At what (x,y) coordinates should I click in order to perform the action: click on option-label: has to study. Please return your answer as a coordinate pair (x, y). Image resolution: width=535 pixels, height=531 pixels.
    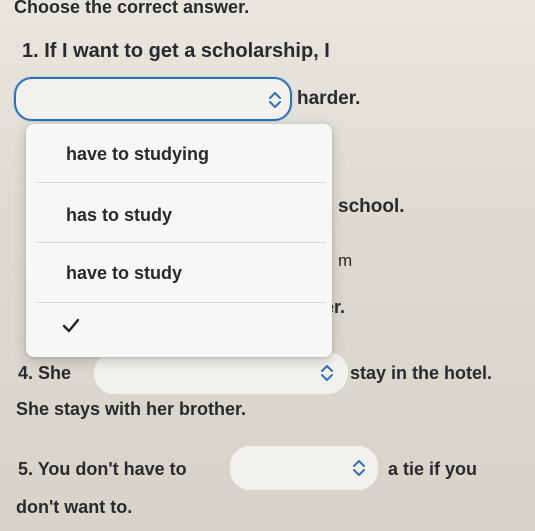
    Looking at the image, I should click on (119, 215).